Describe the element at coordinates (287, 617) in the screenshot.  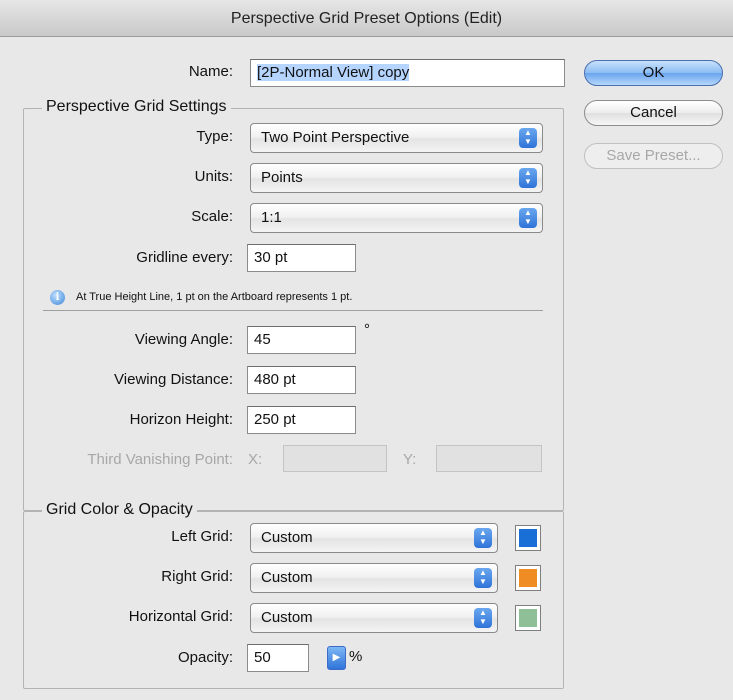
I see `horizontal-grid-value: Custom` at that location.